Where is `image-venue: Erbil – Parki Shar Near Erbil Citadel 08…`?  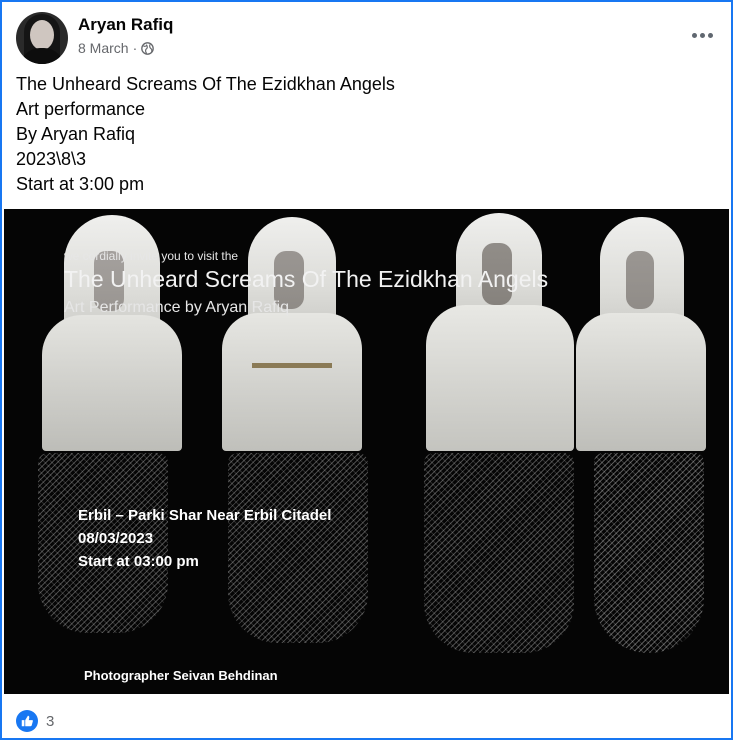
image-venue: Erbil – Parki Shar Near Erbil Citadel 08… is located at coordinates (204, 538).